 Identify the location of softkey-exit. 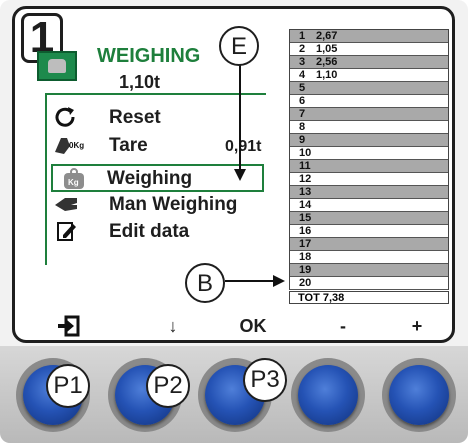
(69, 325).